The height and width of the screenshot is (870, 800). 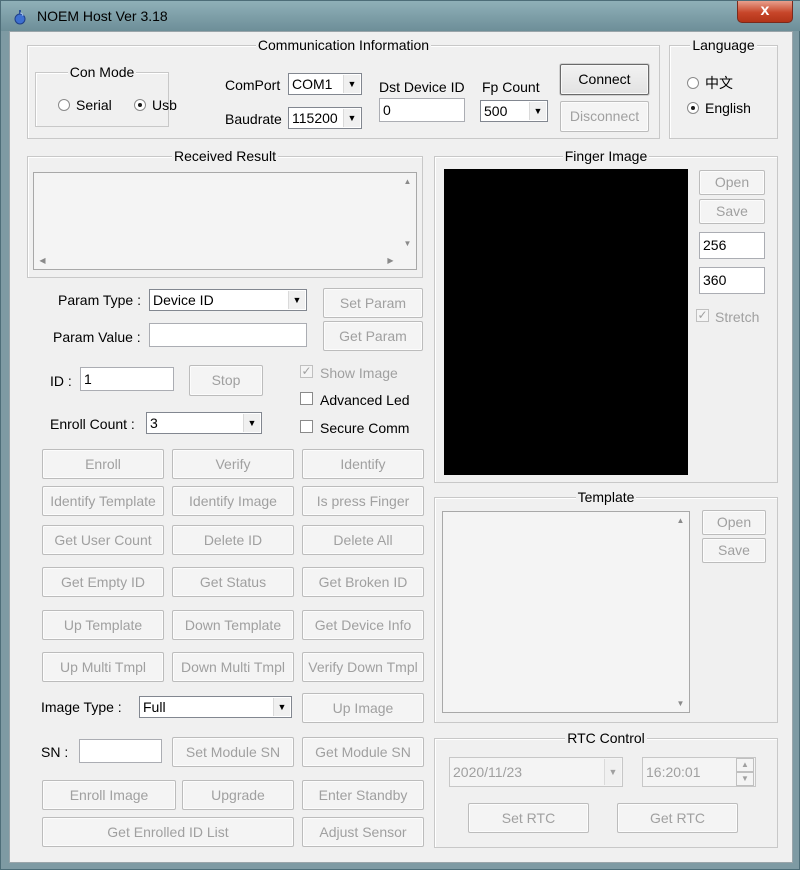 I want to click on get-device-info-button: Get Device Info, so click(x=363, y=625).